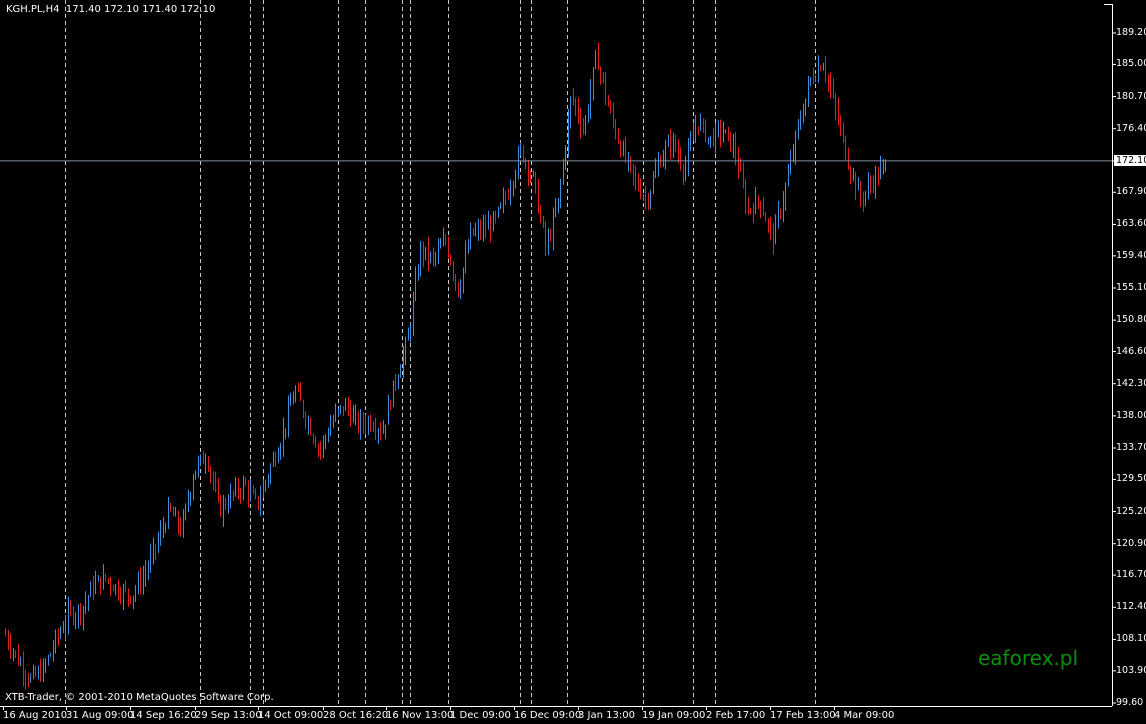 The height and width of the screenshot is (724, 1146). Describe the element at coordinates (1131, 447) in the screenshot. I see `price-tick-label: 133.70` at that location.